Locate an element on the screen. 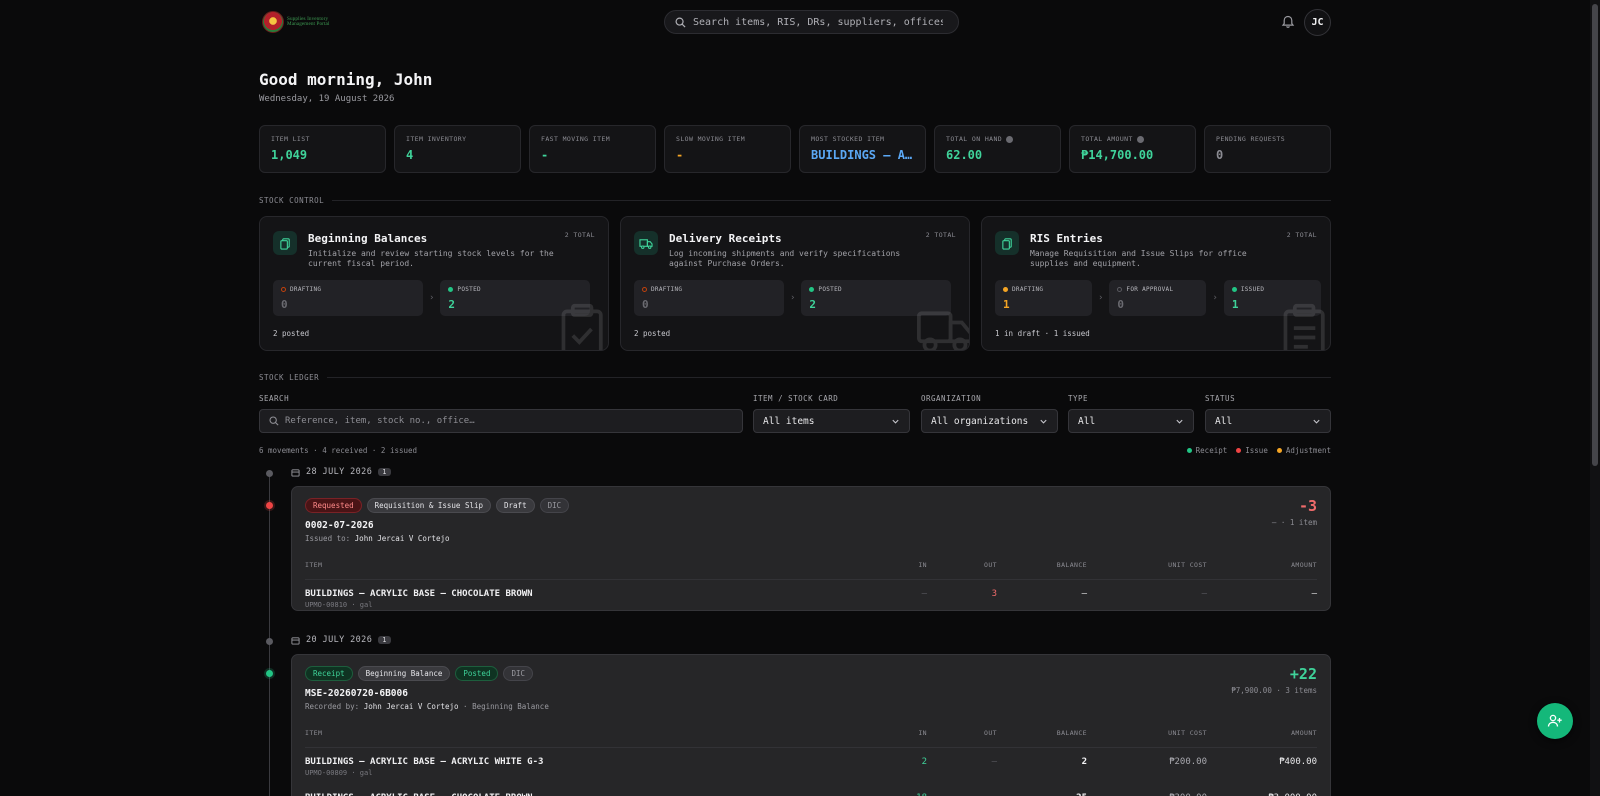 The width and height of the screenshot is (1600, 796). kpi-label: FAST MOVING ITEM is located at coordinates (576, 139).